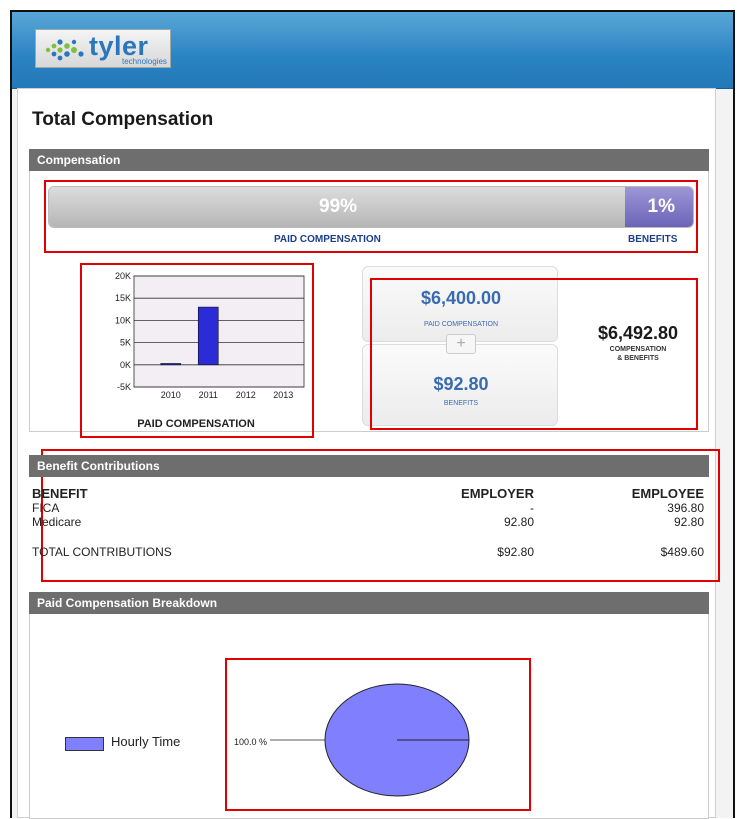  I want to click on paid-percent: 99%, so click(338, 206).